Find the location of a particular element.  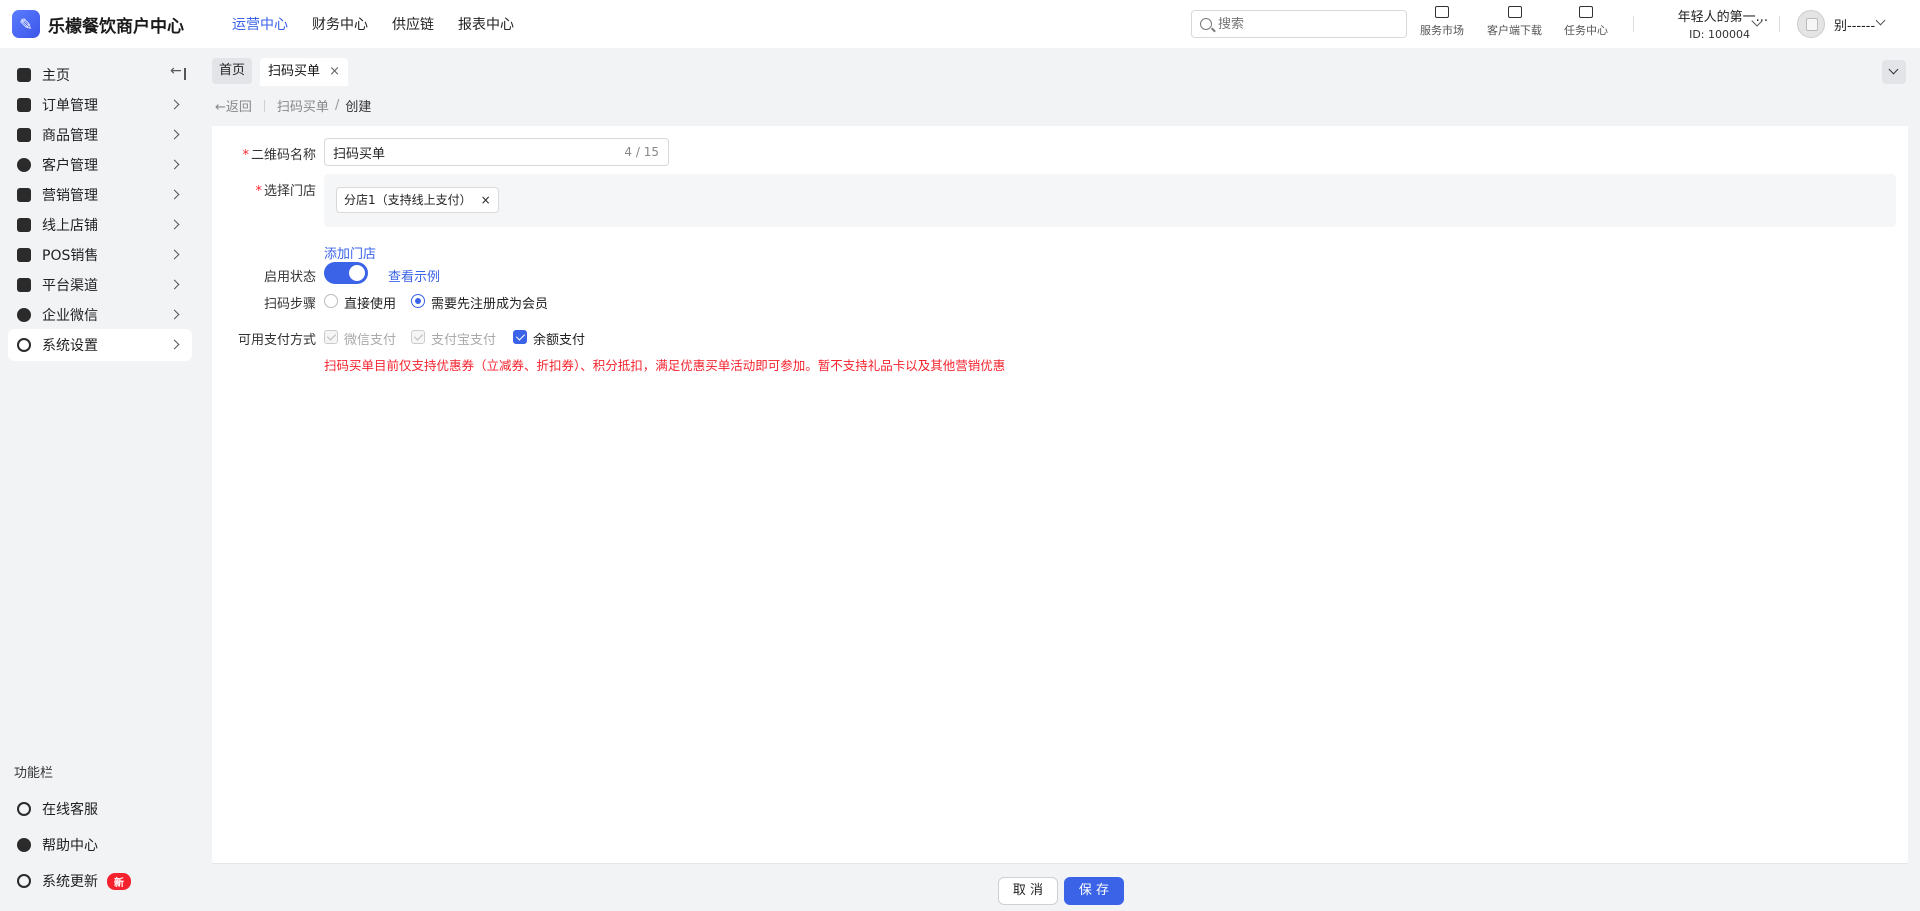

sidebar-item-wecom: 企业微信 is located at coordinates (100, 315).